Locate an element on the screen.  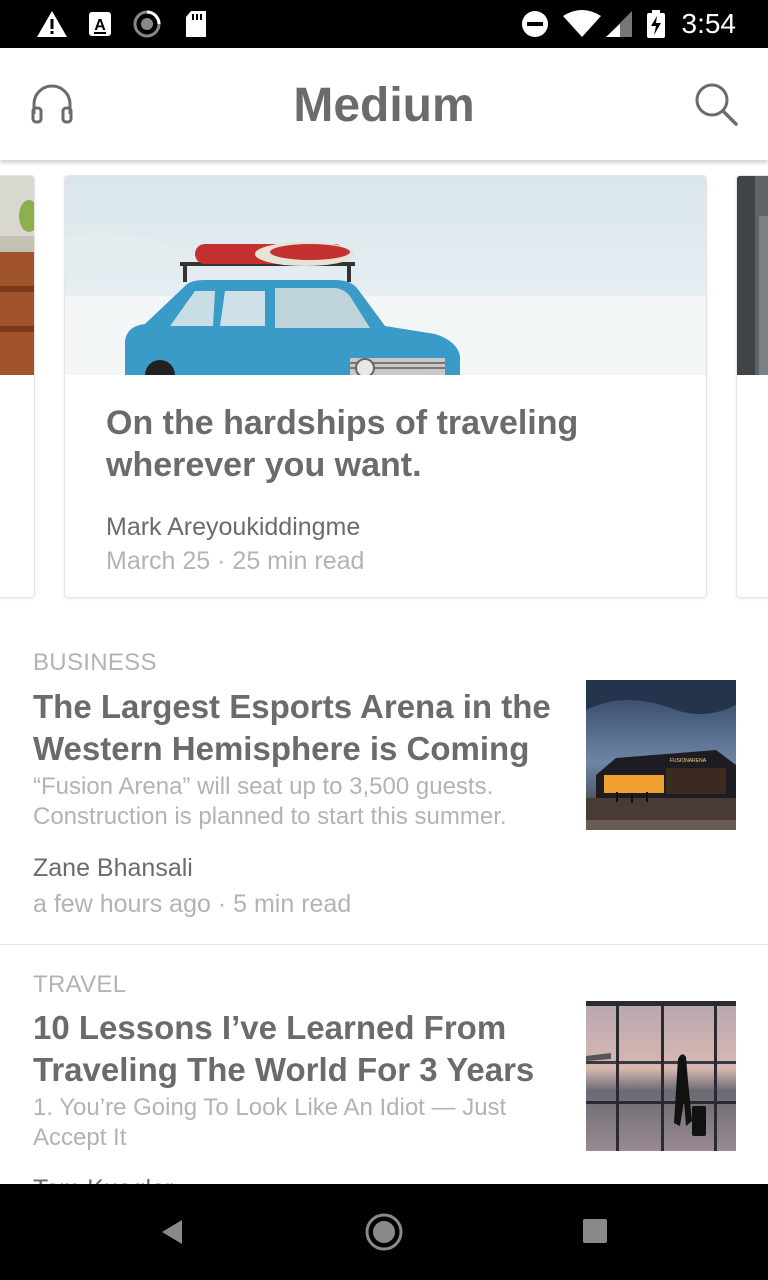
search-icon is located at coordinates (716, 104).